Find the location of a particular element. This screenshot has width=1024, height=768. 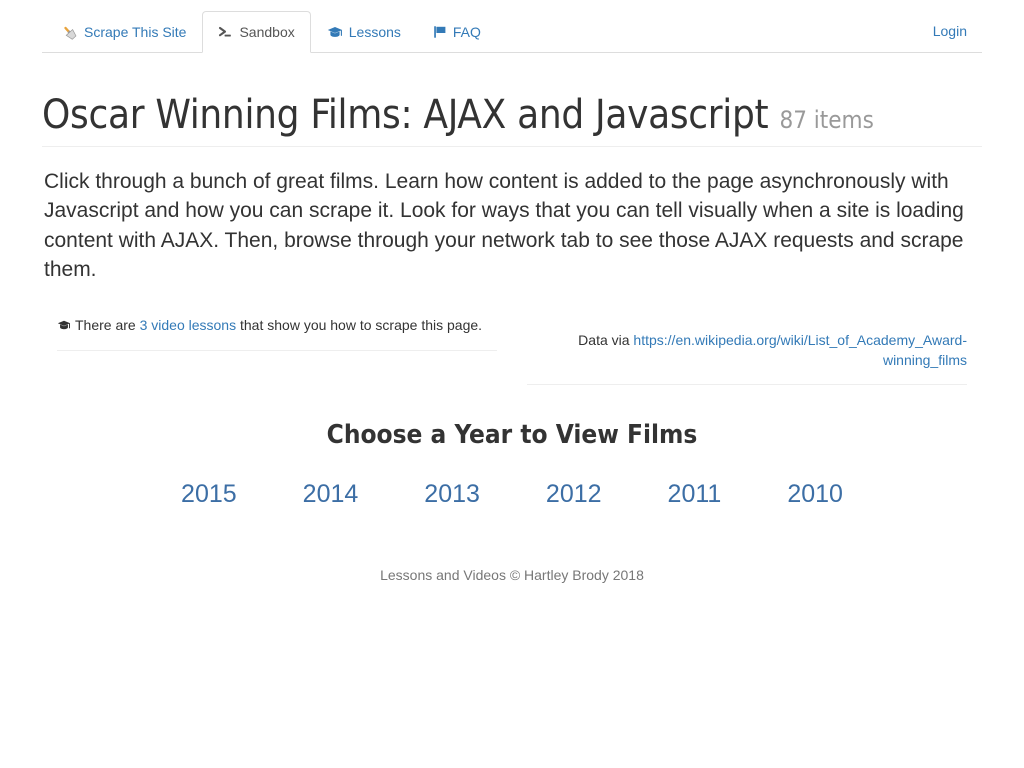

list-item: 2014 is located at coordinates (331, 494).